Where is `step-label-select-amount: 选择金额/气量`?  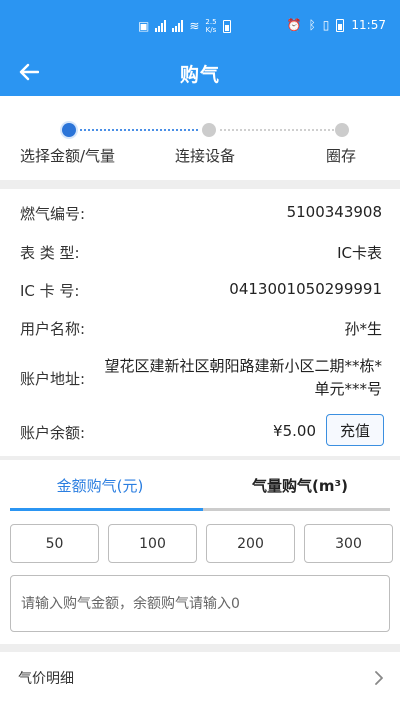 step-label-select-amount: 选择金额/气量 is located at coordinates (68, 156).